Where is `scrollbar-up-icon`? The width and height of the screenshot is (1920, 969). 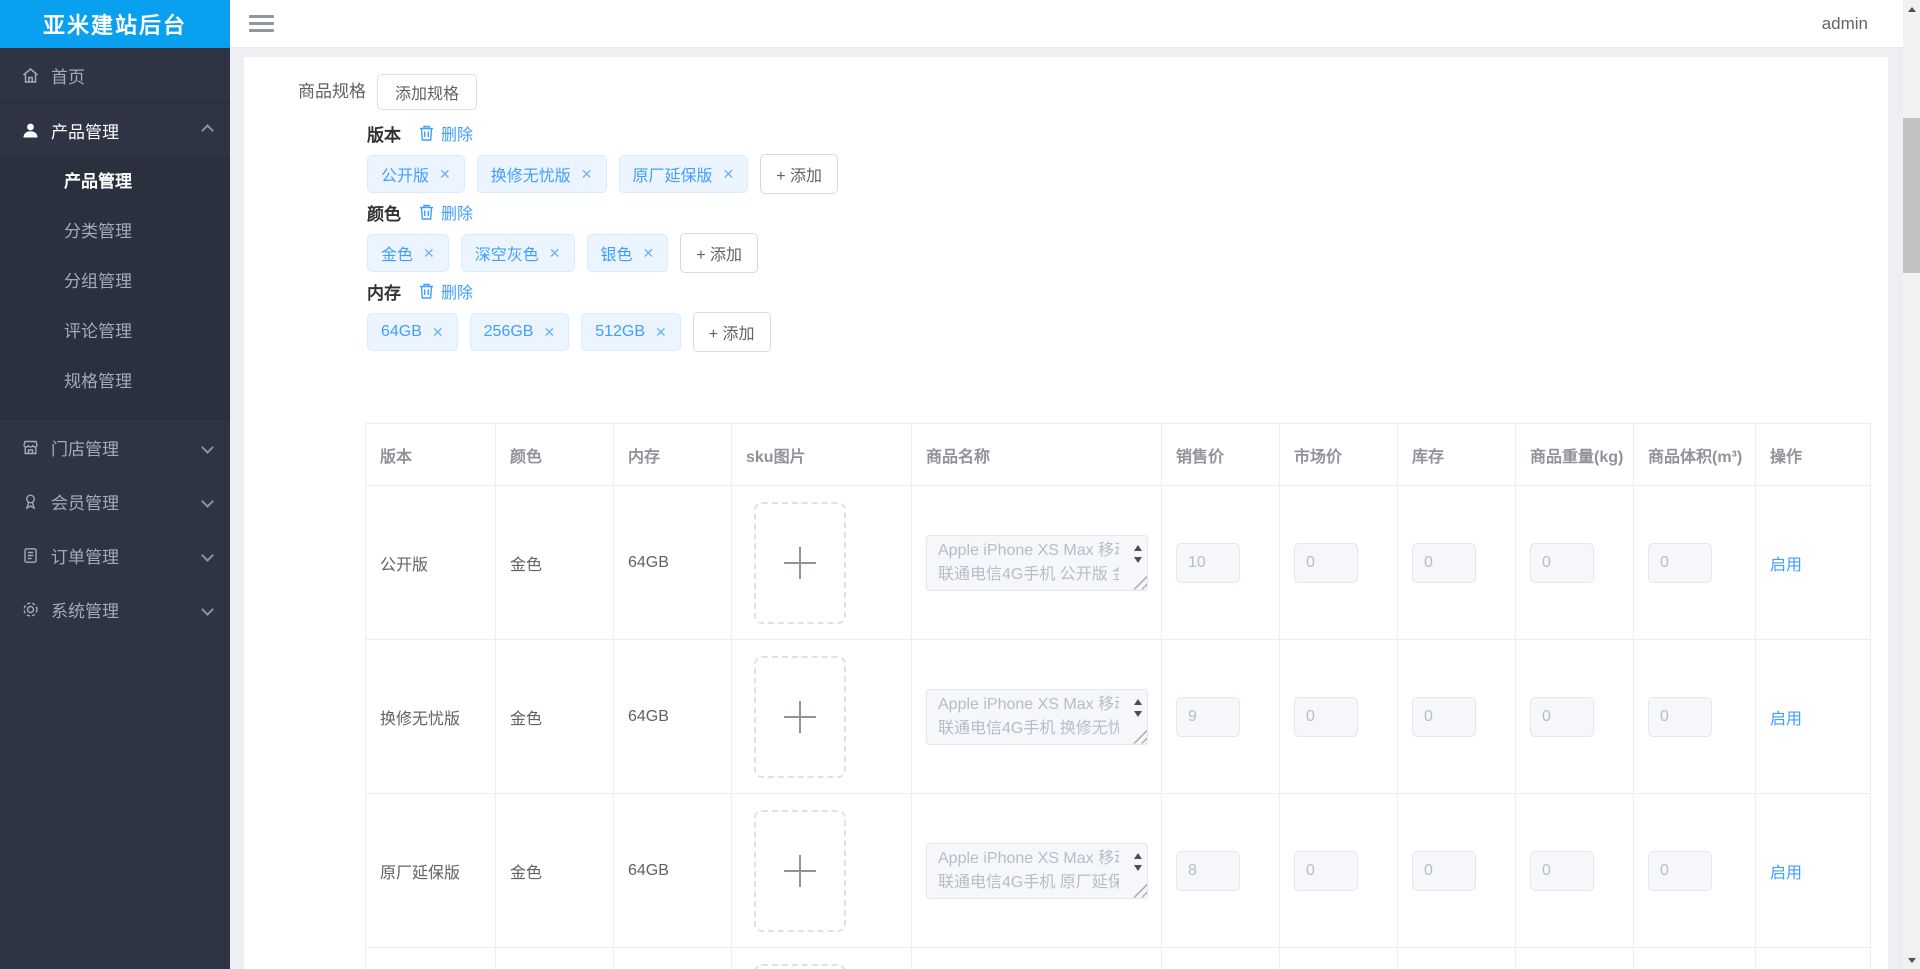
scrollbar-up-icon is located at coordinates (1911, 8).